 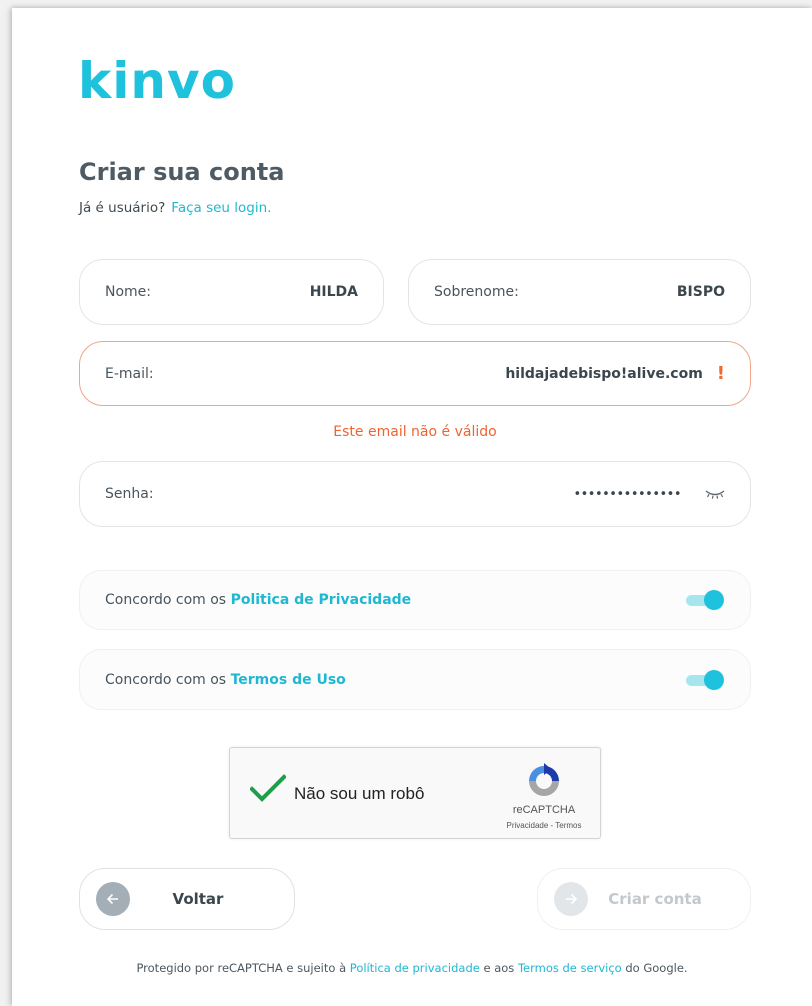 I want to click on privacy-toggle, so click(x=705, y=600).